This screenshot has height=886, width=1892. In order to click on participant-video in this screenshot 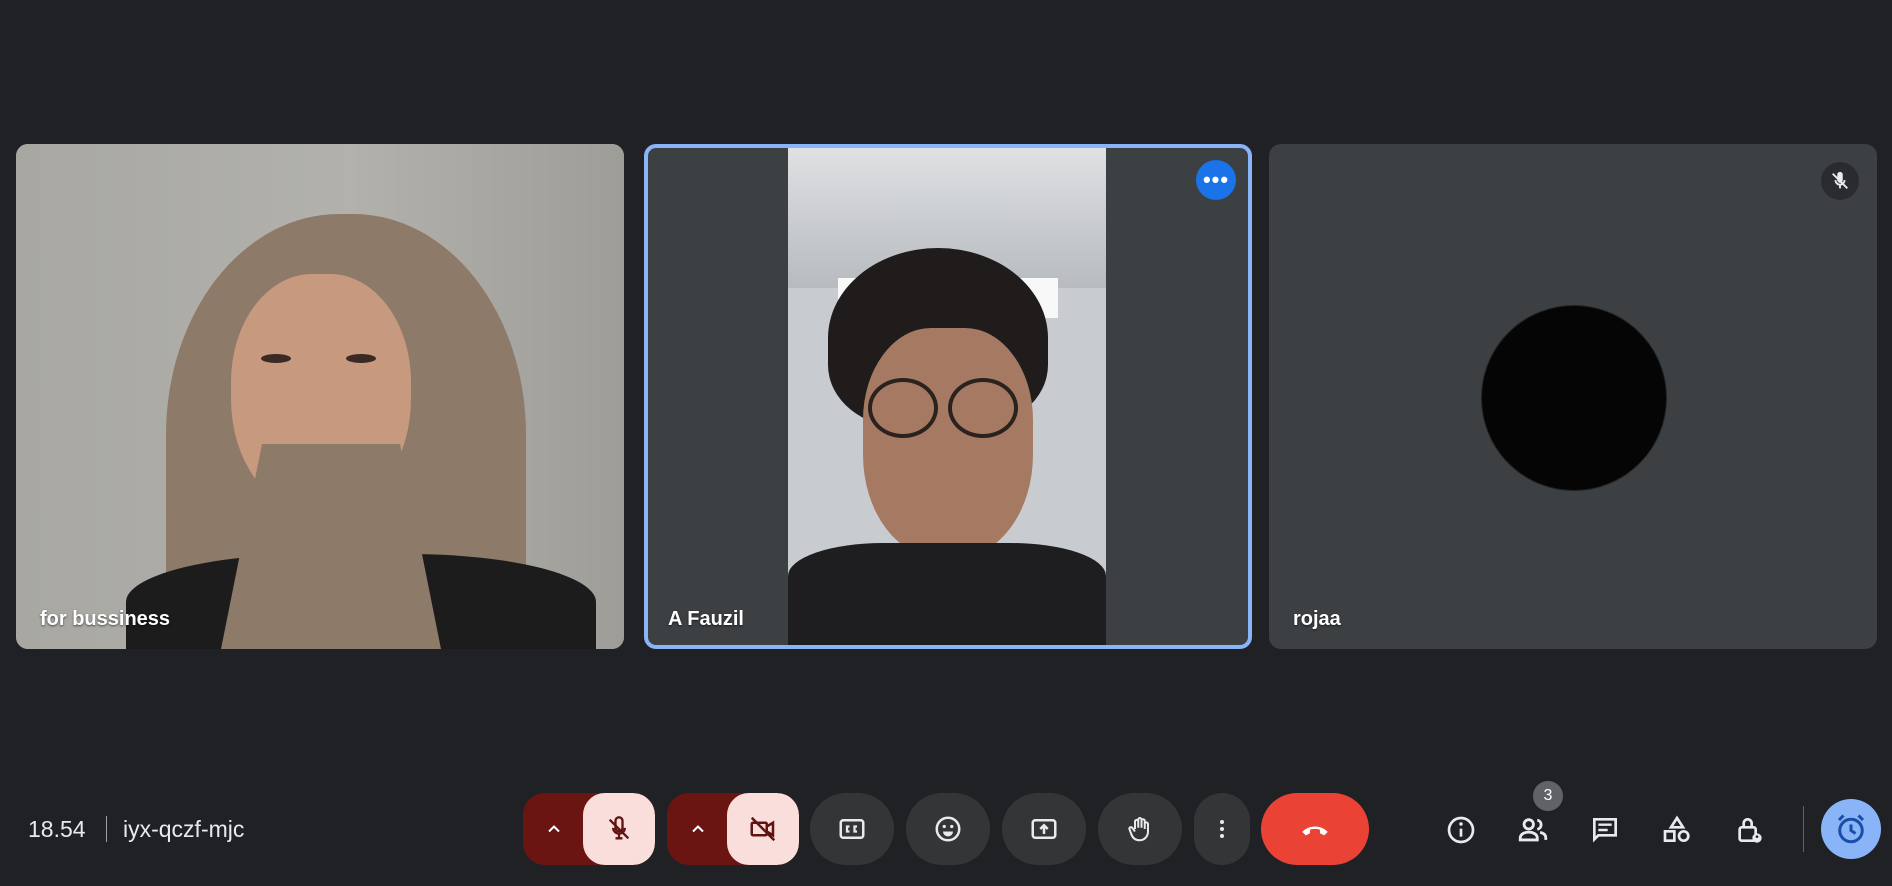, I will do `click(947, 396)`.